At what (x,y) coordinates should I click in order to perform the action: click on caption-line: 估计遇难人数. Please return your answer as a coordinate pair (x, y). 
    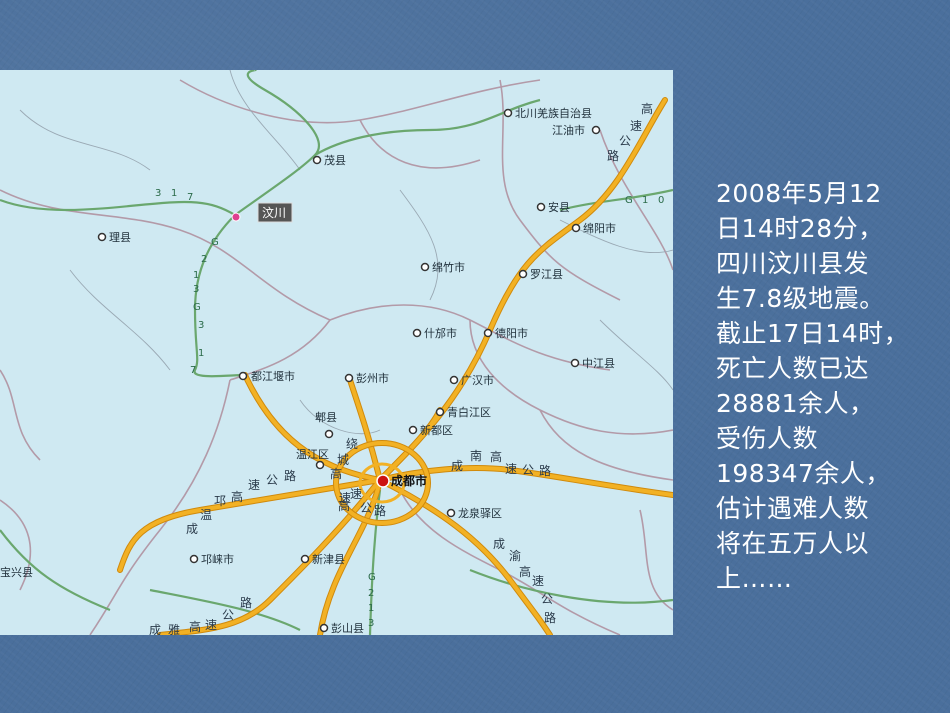
    Looking at the image, I should click on (793, 508).